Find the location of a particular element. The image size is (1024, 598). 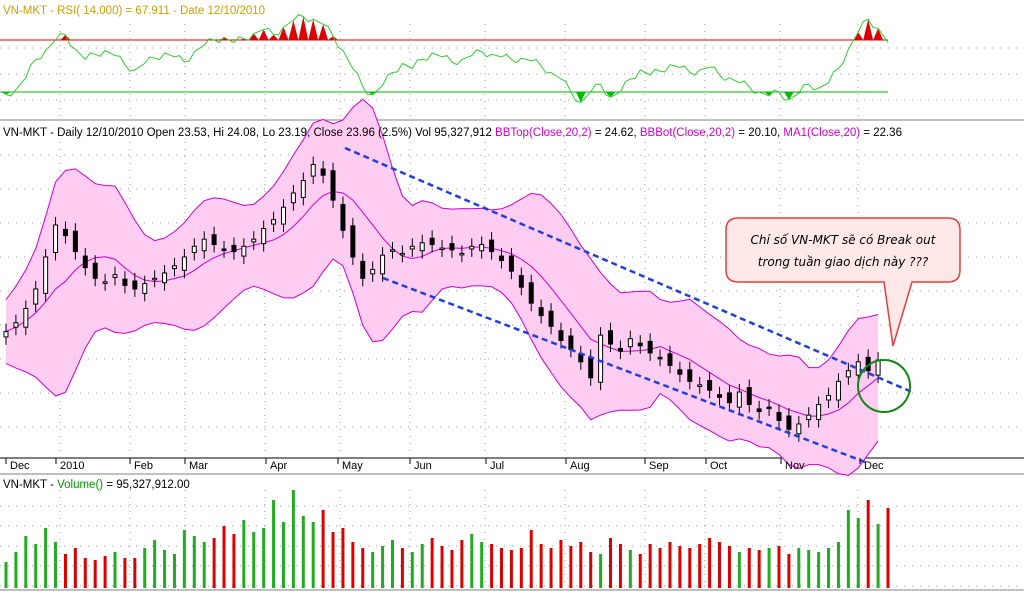

price-title-part: = 24.62, is located at coordinates (616, 133).